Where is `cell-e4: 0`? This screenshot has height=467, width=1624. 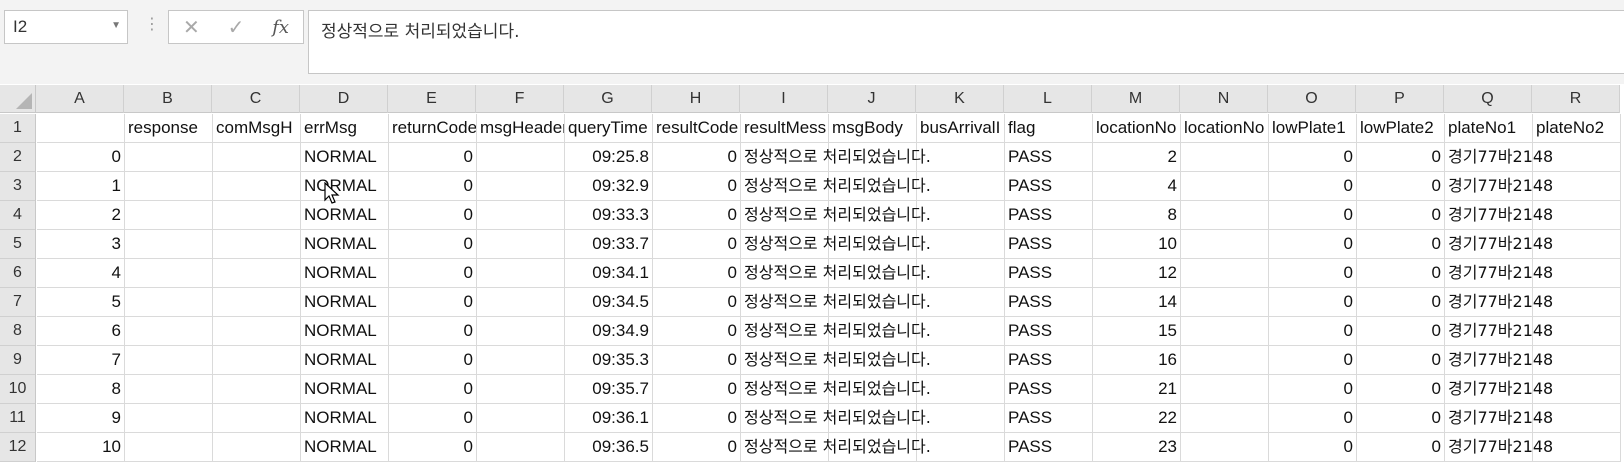
cell-e4: 0 is located at coordinates (433, 215).